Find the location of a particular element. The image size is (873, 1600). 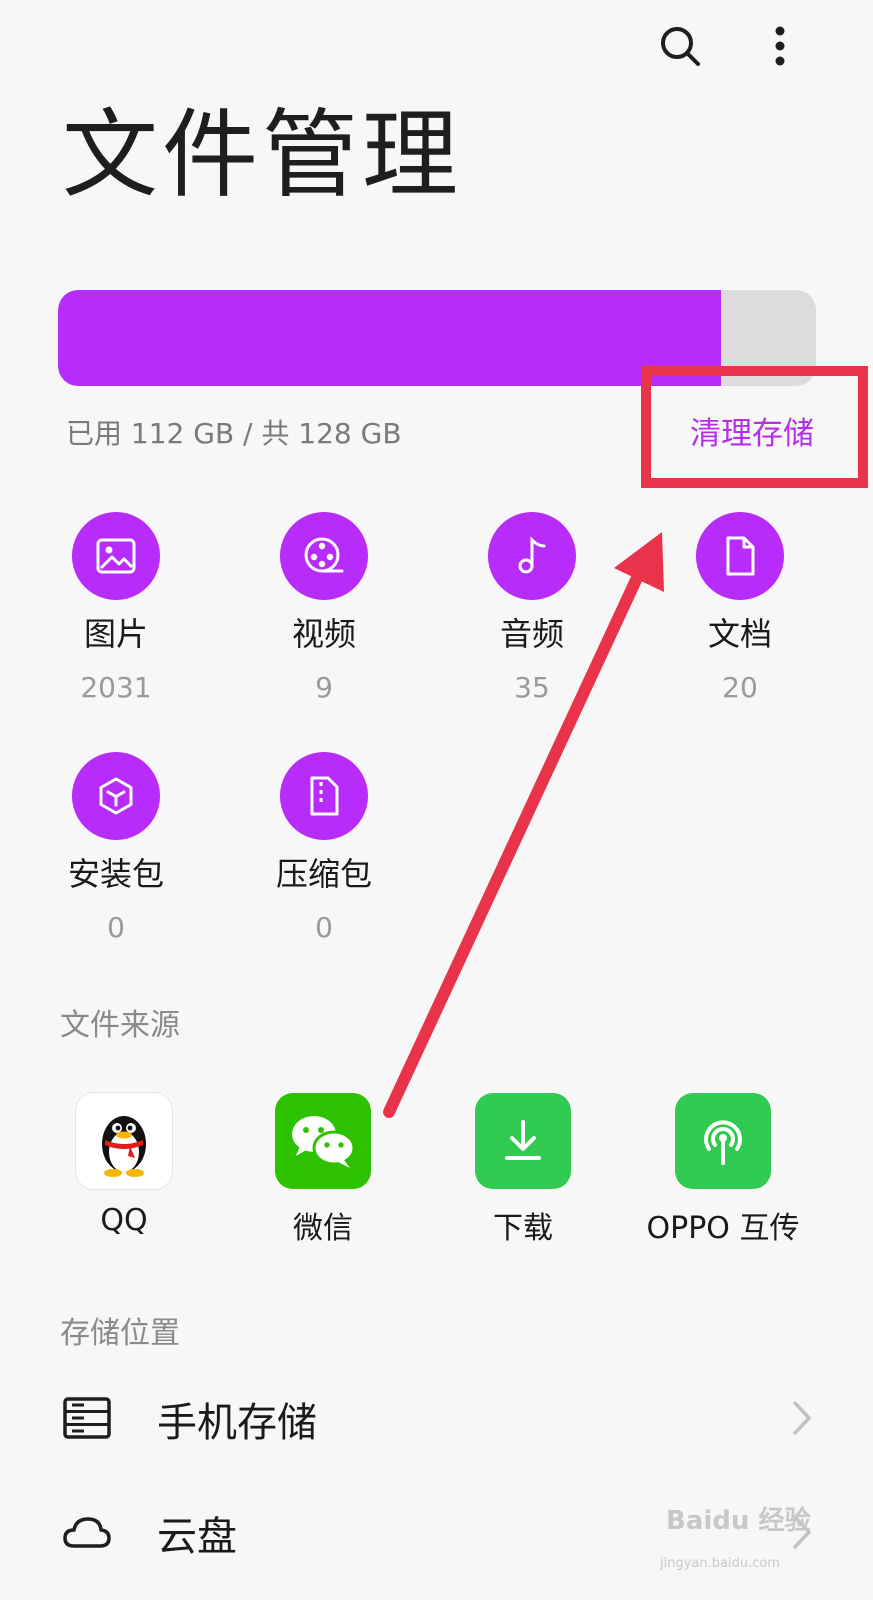

search-button is located at coordinates (680, 46).